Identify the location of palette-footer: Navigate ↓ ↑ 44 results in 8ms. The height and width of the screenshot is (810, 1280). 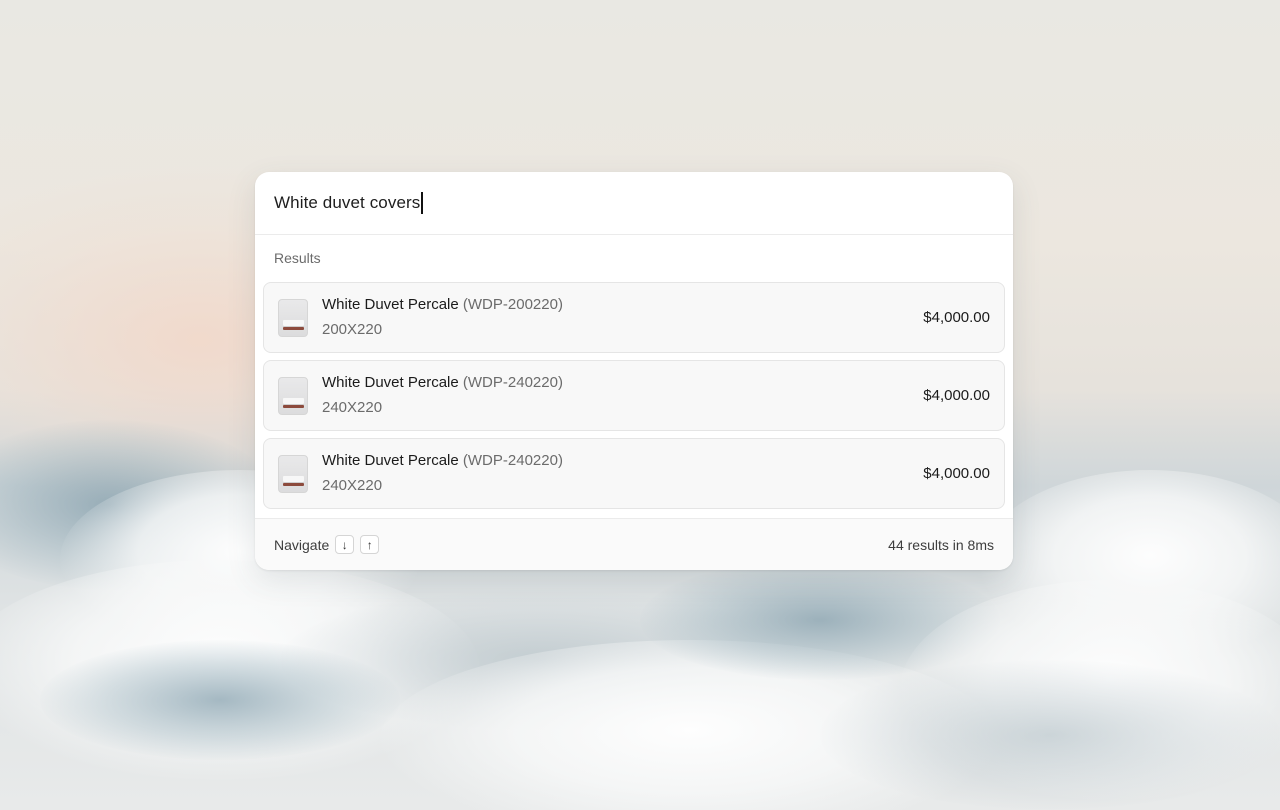
(634, 544).